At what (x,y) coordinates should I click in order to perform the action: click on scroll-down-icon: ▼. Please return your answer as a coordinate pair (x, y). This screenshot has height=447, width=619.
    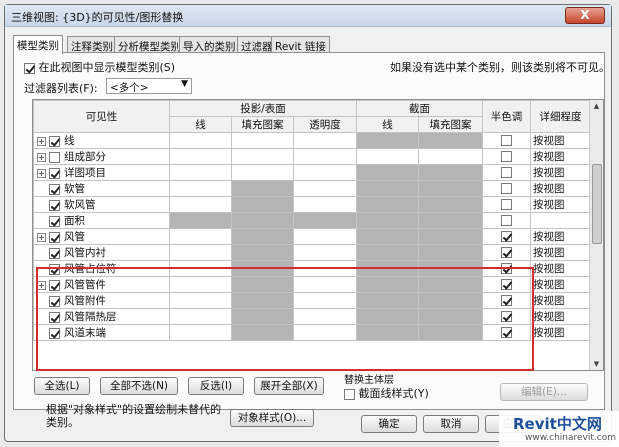
    Looking at the image, I should click on (596, 364).